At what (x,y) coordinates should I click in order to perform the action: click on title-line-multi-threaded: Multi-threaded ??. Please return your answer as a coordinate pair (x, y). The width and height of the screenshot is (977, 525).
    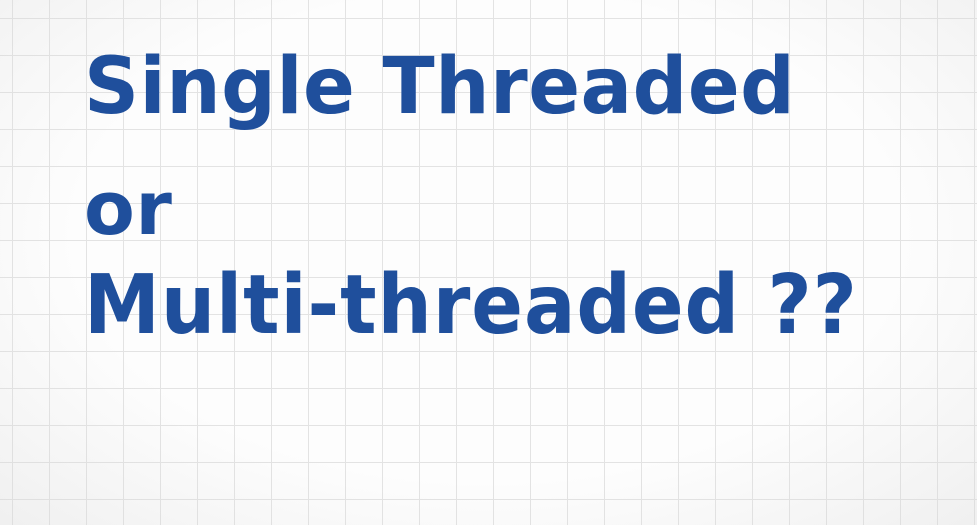
    Looking at the image, I should click on (471, 305).